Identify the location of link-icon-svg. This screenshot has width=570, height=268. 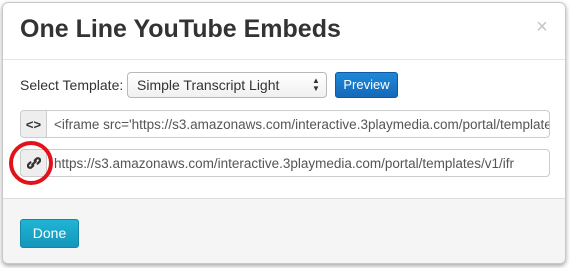
(33, 163).